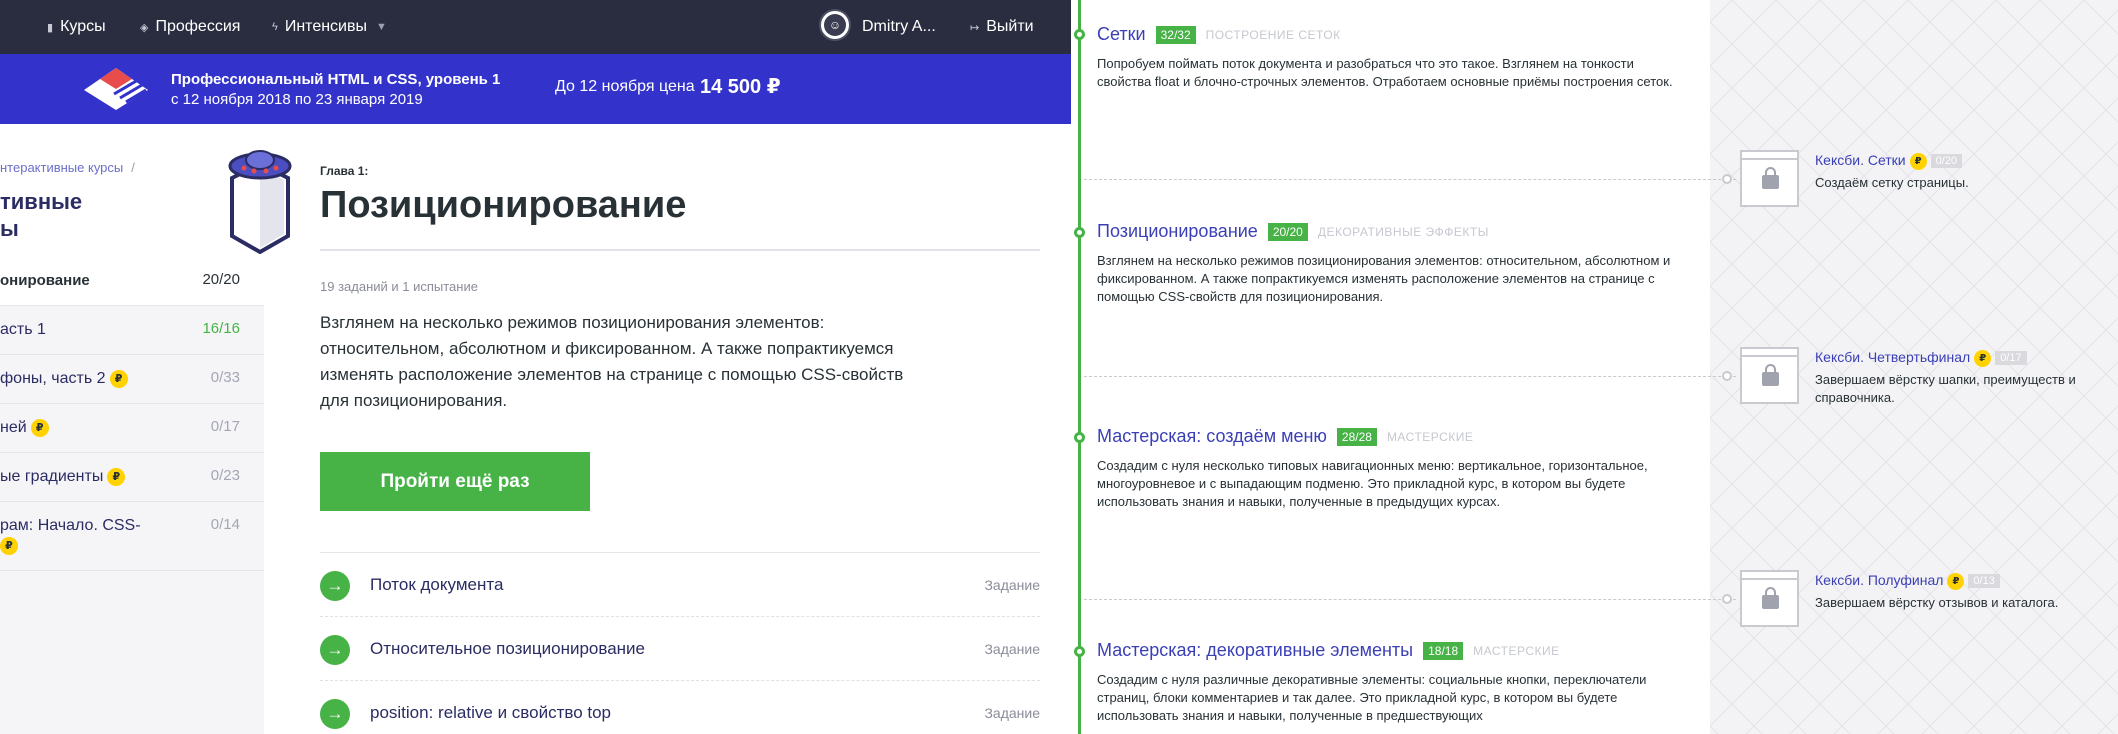  What do you see at coordinates (221, 279) in the screenshot?
I see `chapter-item-count: 20/20` at bounding box center [221, 279].